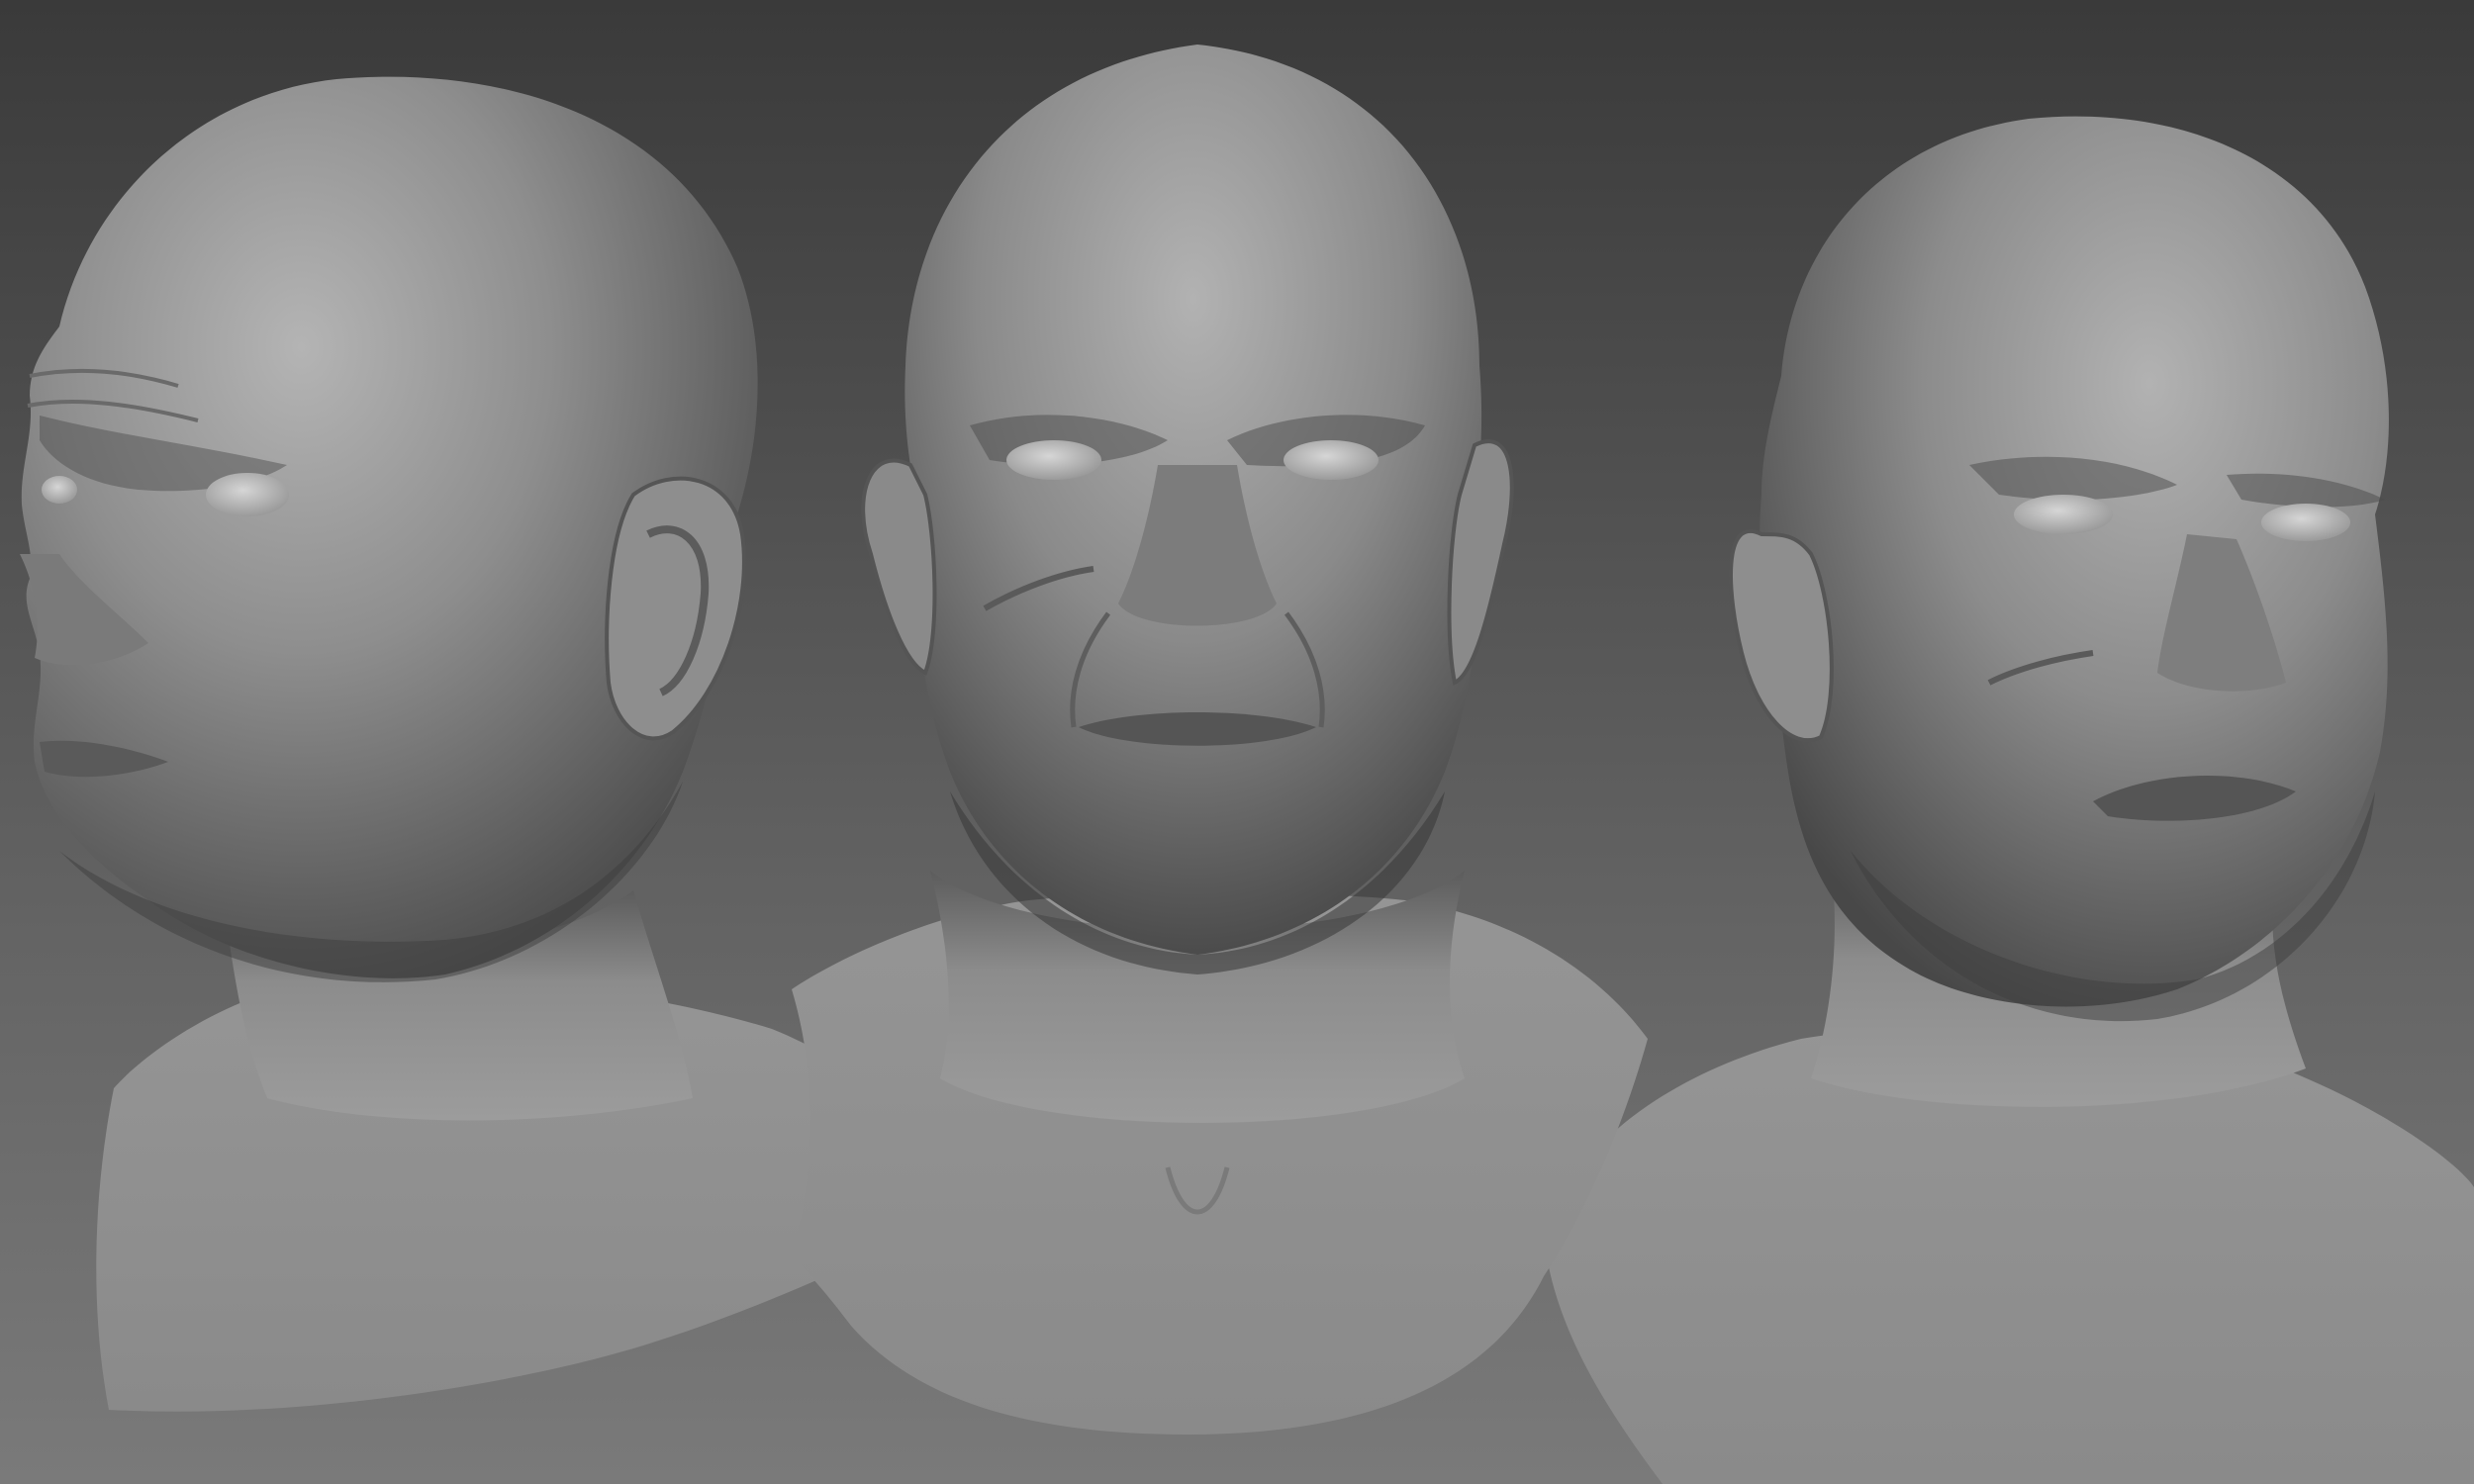 This screenshot has width=2474, height=1484. What do you see at coordinates (248, 494) in the screenshot?
I see `eye-left-view` at bounding box center [248, 494].